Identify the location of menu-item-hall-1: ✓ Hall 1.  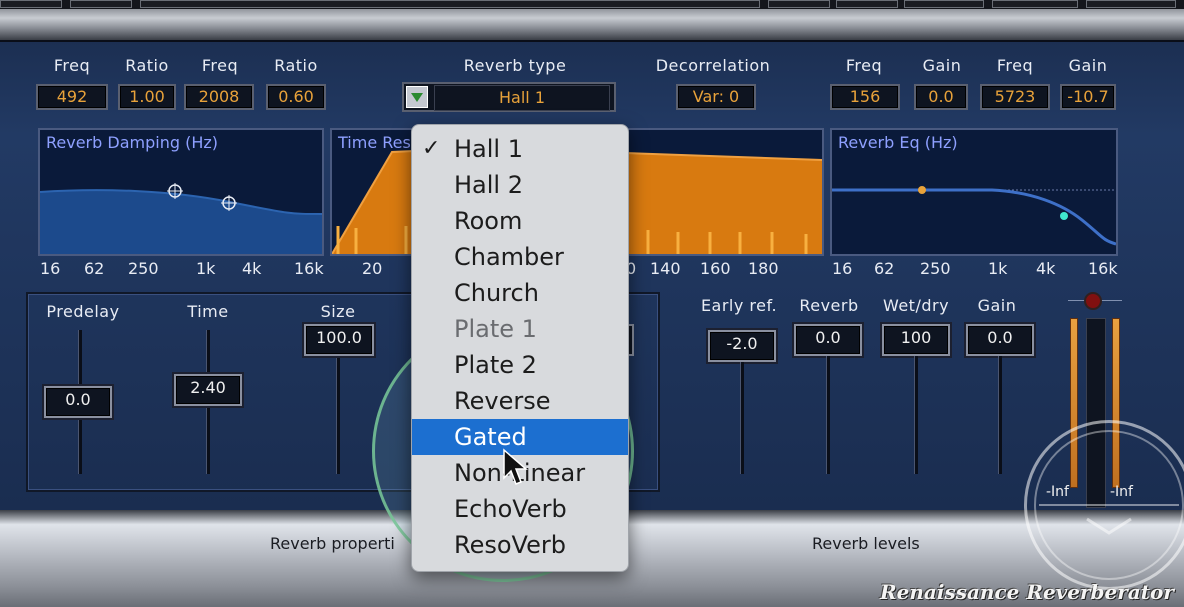
(520, 149).